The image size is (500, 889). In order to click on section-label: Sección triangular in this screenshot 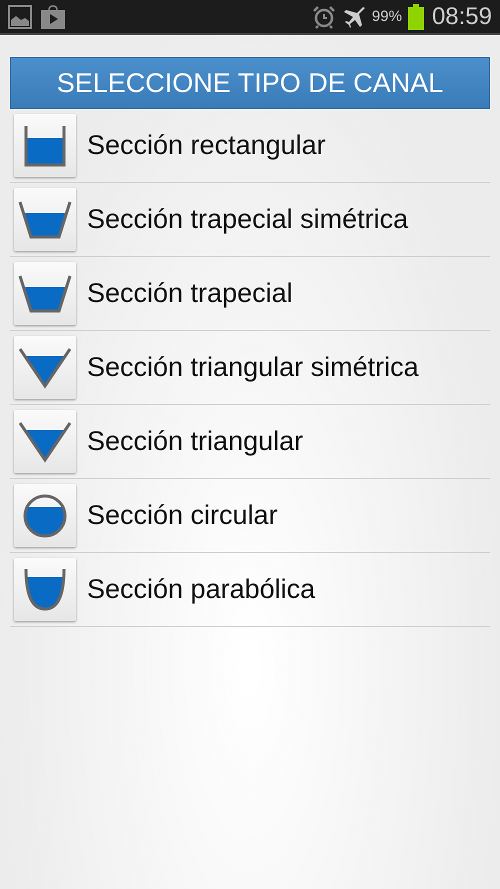, I will do `click(195, 441)`.